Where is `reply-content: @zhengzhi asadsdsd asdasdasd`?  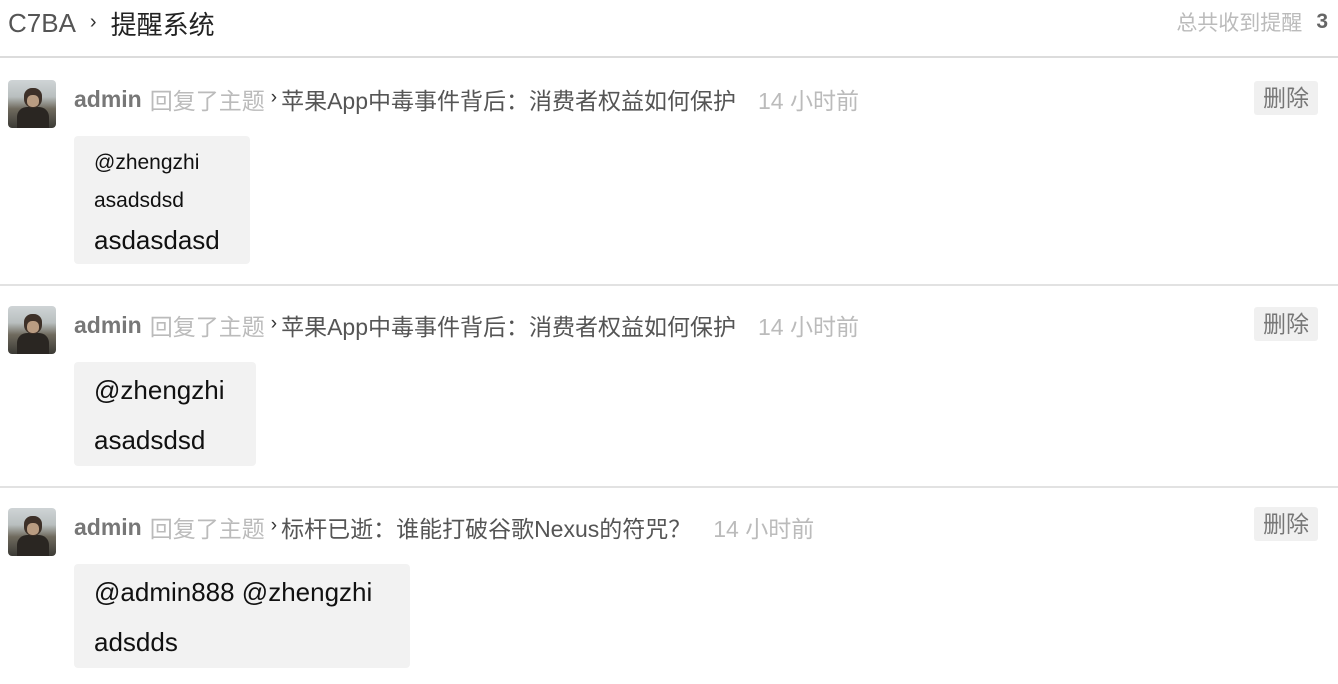
reply-content: @zhengzhi asadsdsd asdasdasd is located at coordinates (162, 200).